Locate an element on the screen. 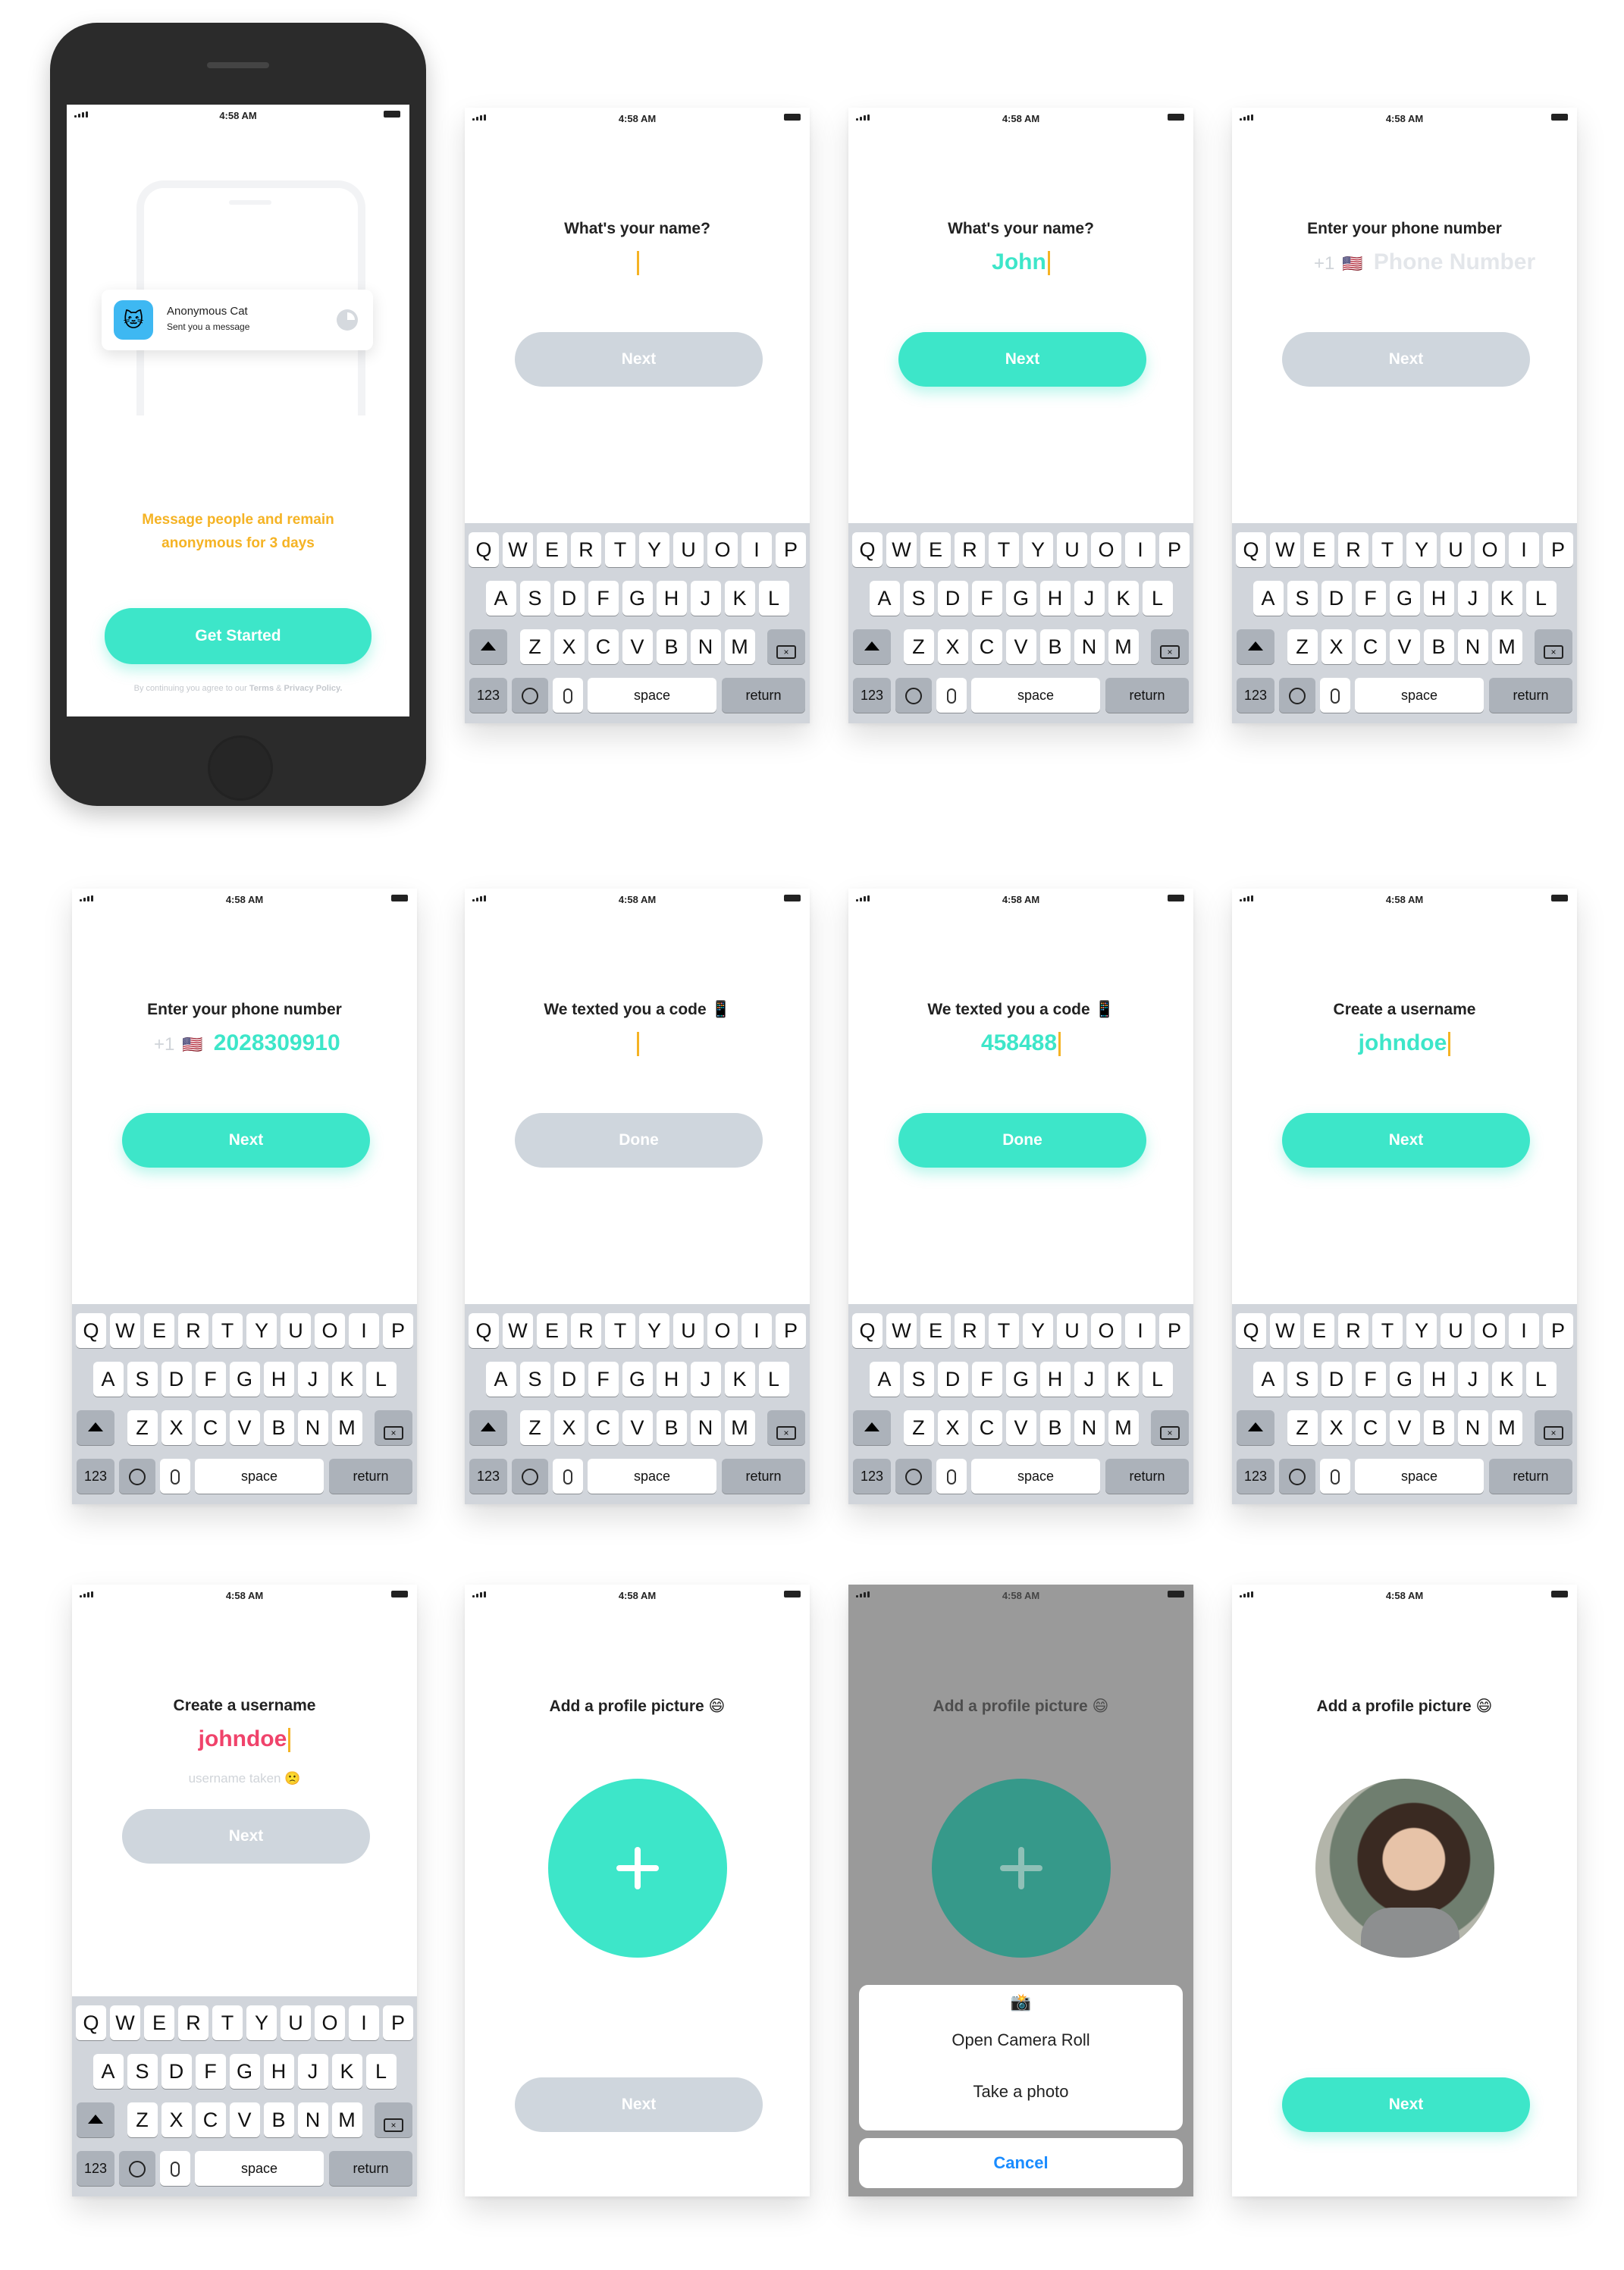  answer-field: +1 🇺🇸 Phone Number is located at coordinates (1404, 262).